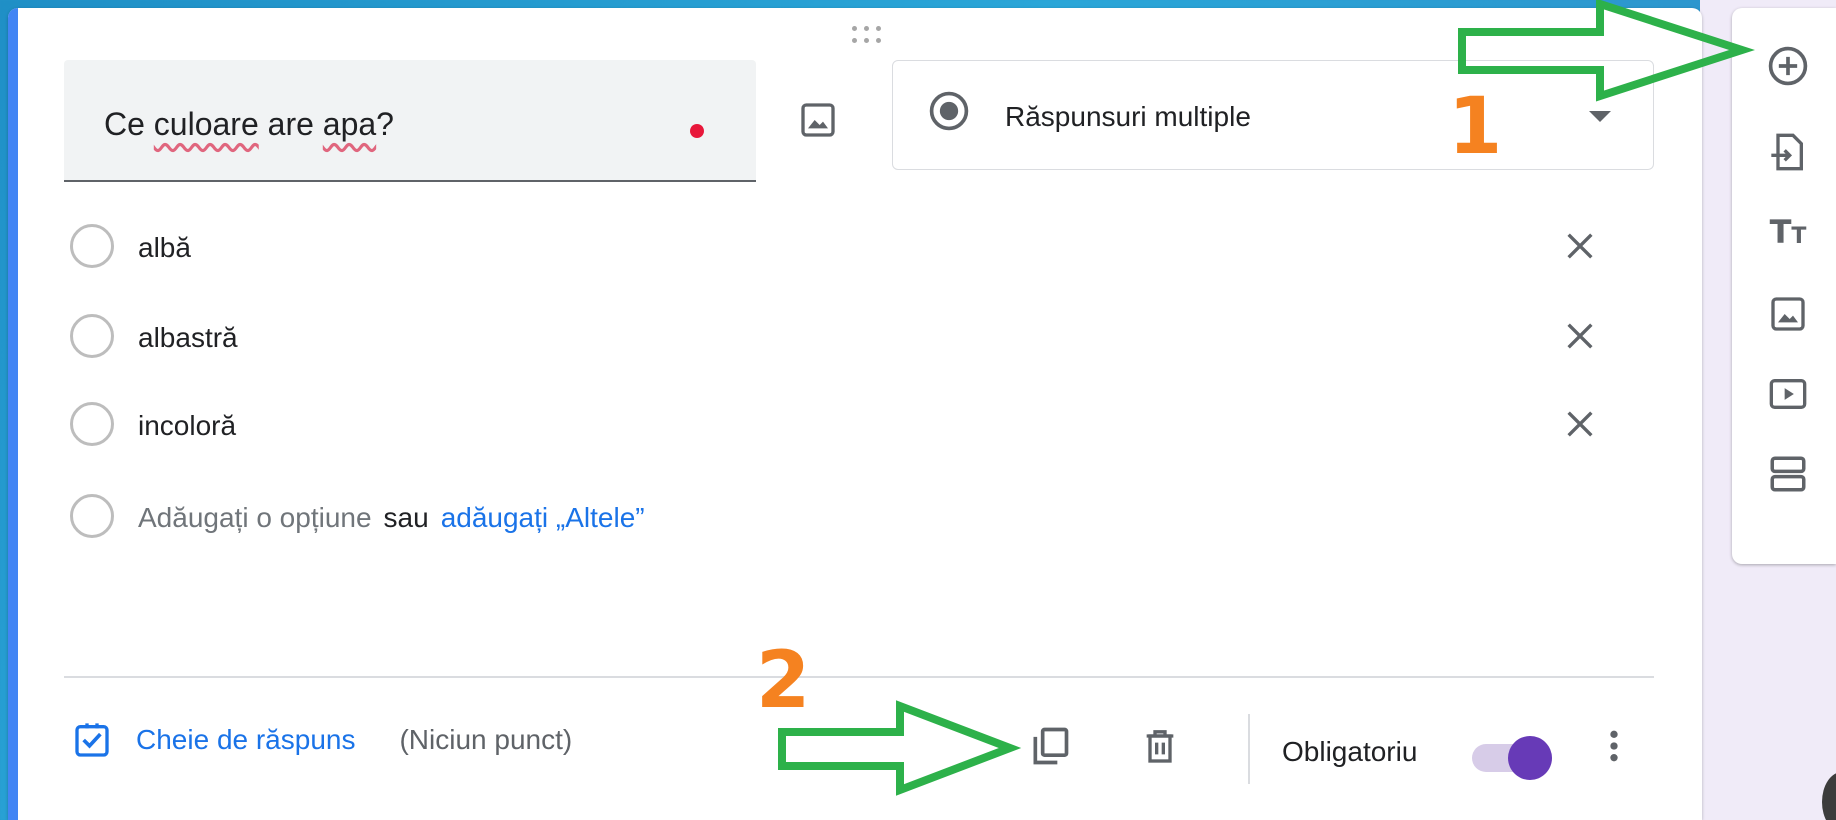 The image size is (1836, 820). I want to click on option-row: albă, so click(859, 244).